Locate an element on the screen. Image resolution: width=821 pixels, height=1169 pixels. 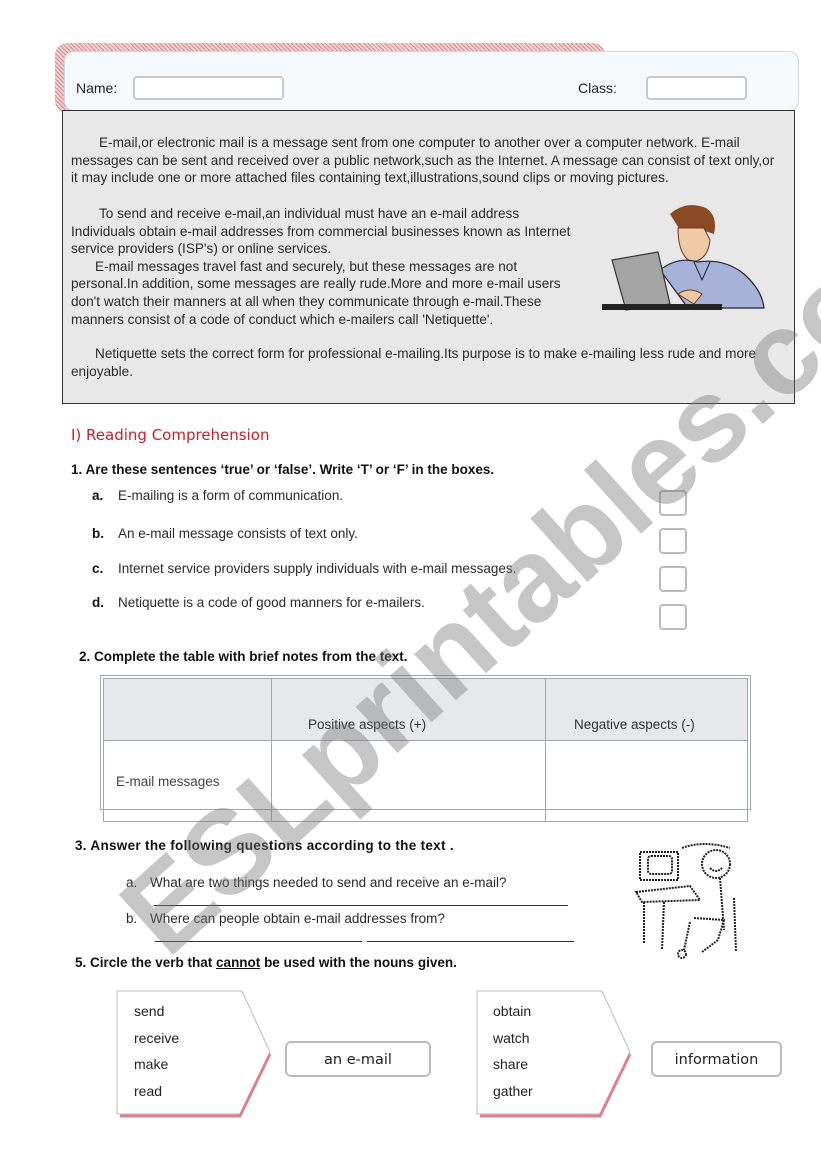
answer-line-b2 is located at coordinates (470, 941).